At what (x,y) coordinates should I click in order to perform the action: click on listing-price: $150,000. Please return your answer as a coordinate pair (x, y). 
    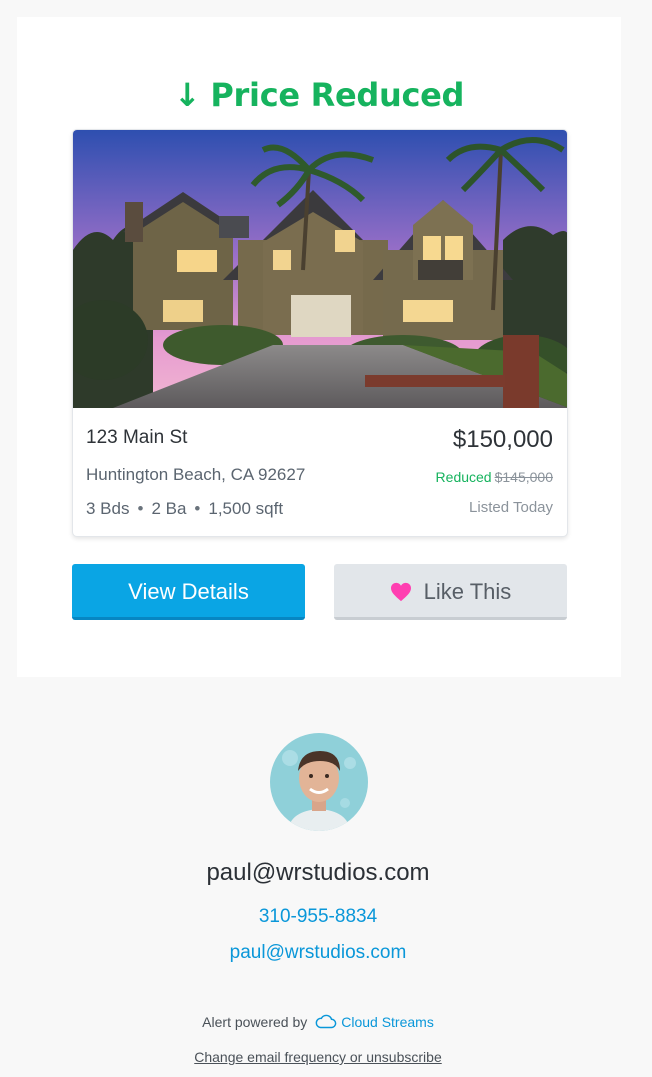
    Looking at the image, I should click on (502, 439).